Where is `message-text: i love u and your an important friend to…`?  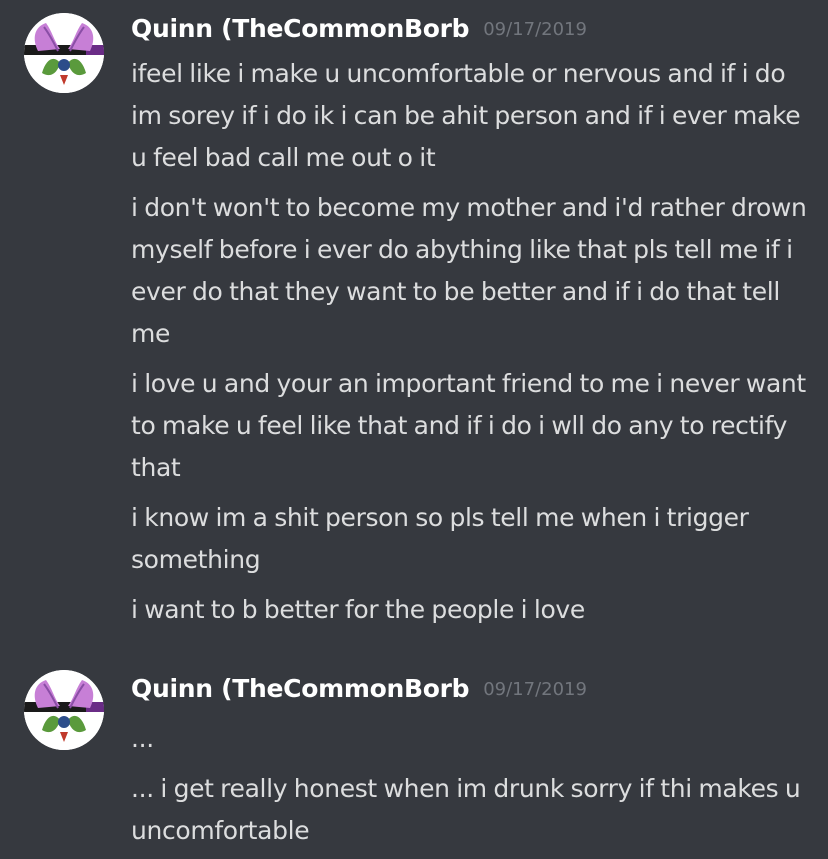 message-text: i love u and your an important friend to… is located at coordinates (471, 426).